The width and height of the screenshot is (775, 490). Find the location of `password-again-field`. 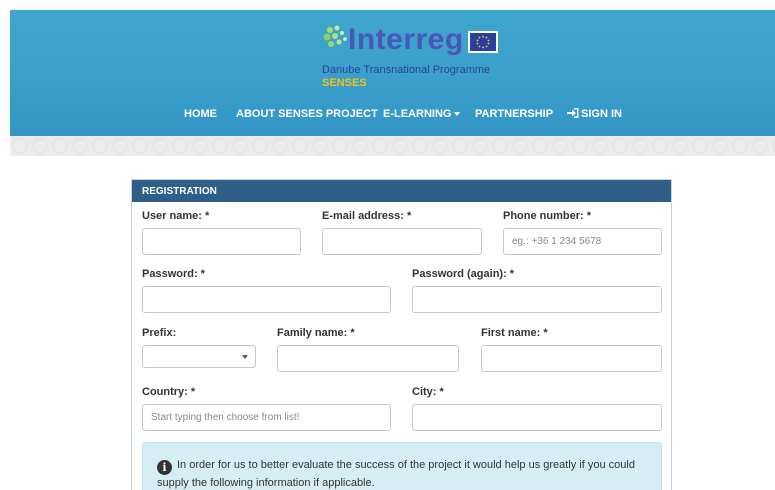

password-again-field is located at coordinates (537, 299).